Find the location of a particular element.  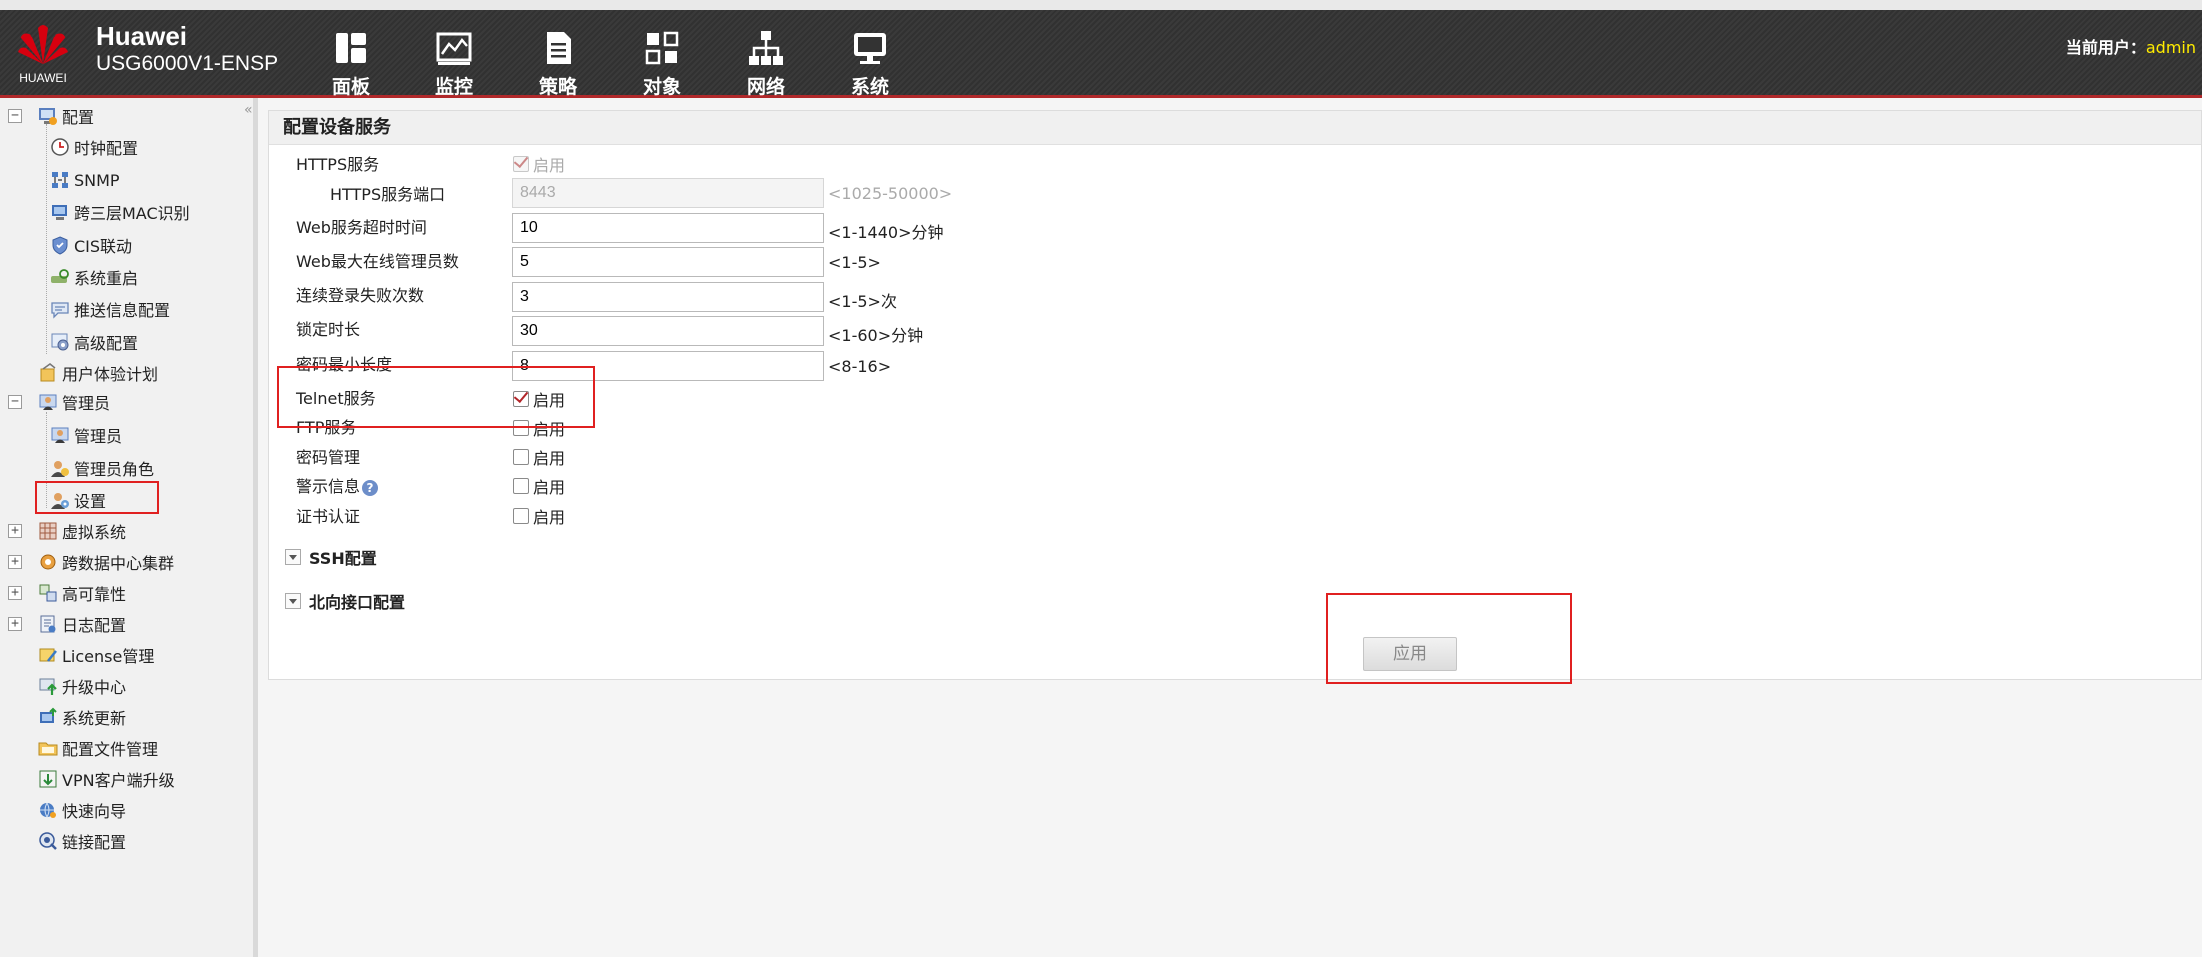

tree-node-config: − 配置 is located at coordinates (51, 116).